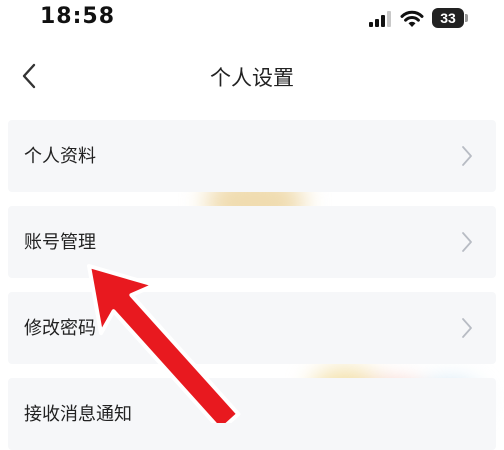 Image resolution: width=504 pixels, height=450 pixels. I want to click on status-time: 18:58, so click(78, 16).